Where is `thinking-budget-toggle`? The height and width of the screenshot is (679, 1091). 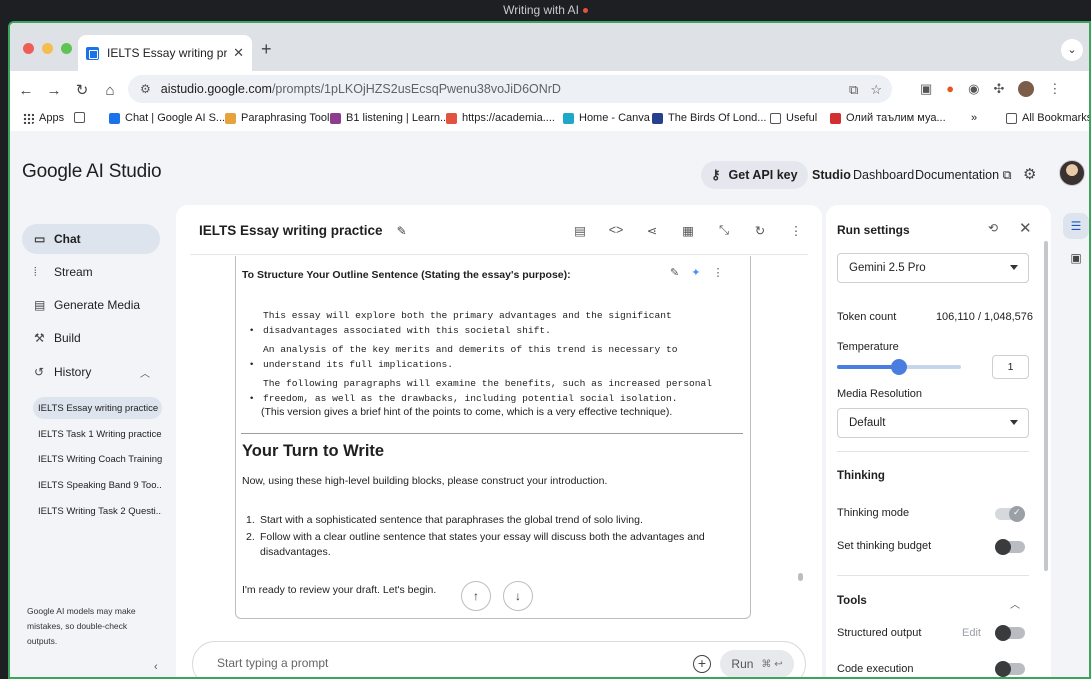
thinking-budget-toggle is located at coordinates (1010, 547).